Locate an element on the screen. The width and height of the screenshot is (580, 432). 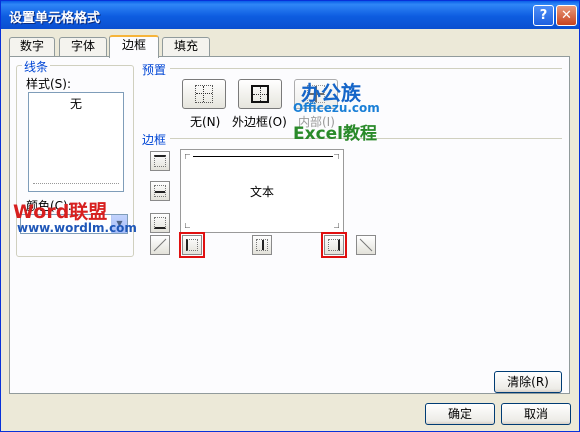
preview-text: 文本 is located at coordinates (261, 192).